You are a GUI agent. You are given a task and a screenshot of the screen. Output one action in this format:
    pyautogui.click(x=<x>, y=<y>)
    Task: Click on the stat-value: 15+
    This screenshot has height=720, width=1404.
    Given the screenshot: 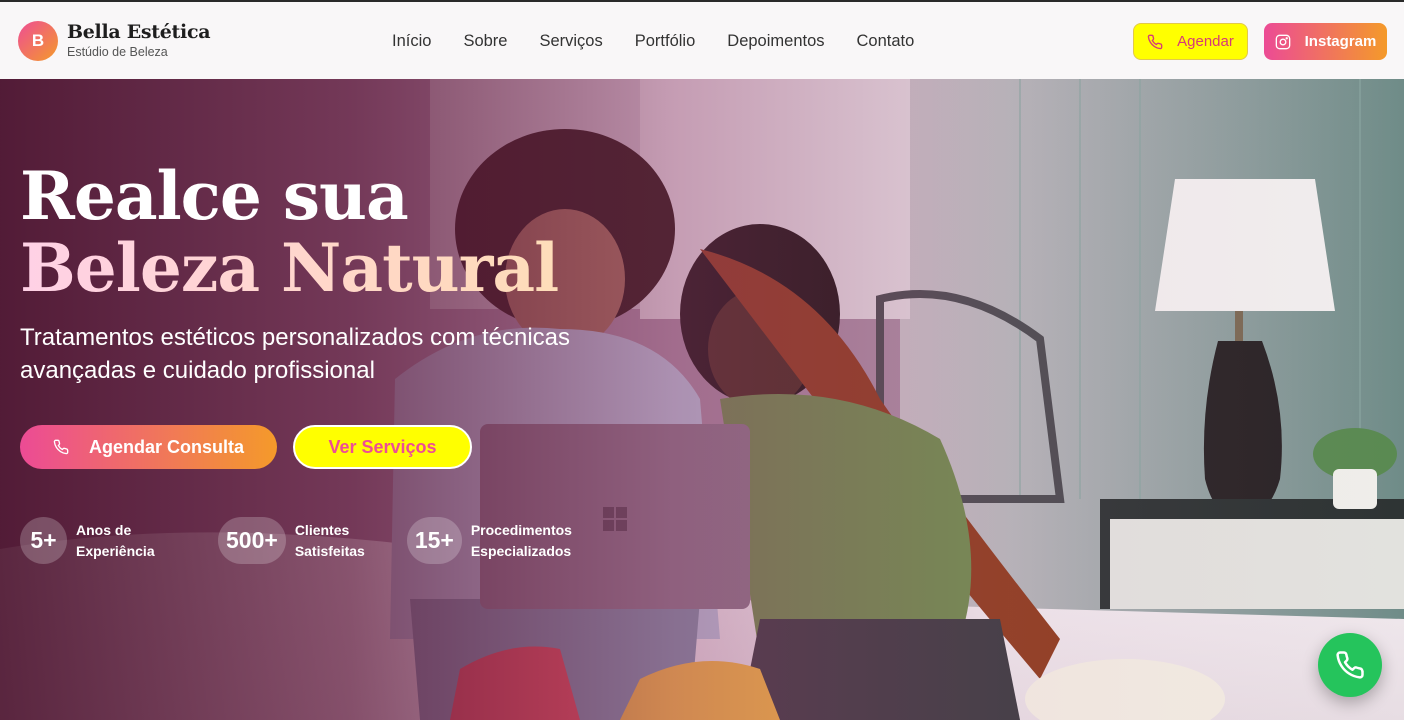 What is the action you would take?
    pyautogui.click(x=434, y=540)
    